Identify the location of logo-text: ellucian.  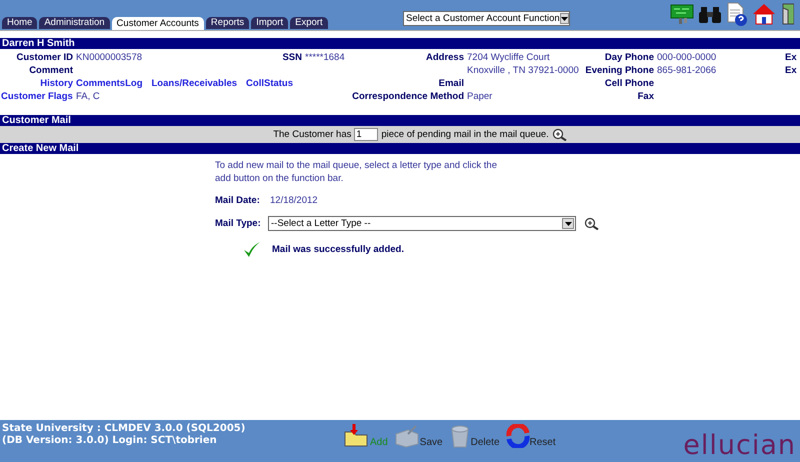
(739, 445).